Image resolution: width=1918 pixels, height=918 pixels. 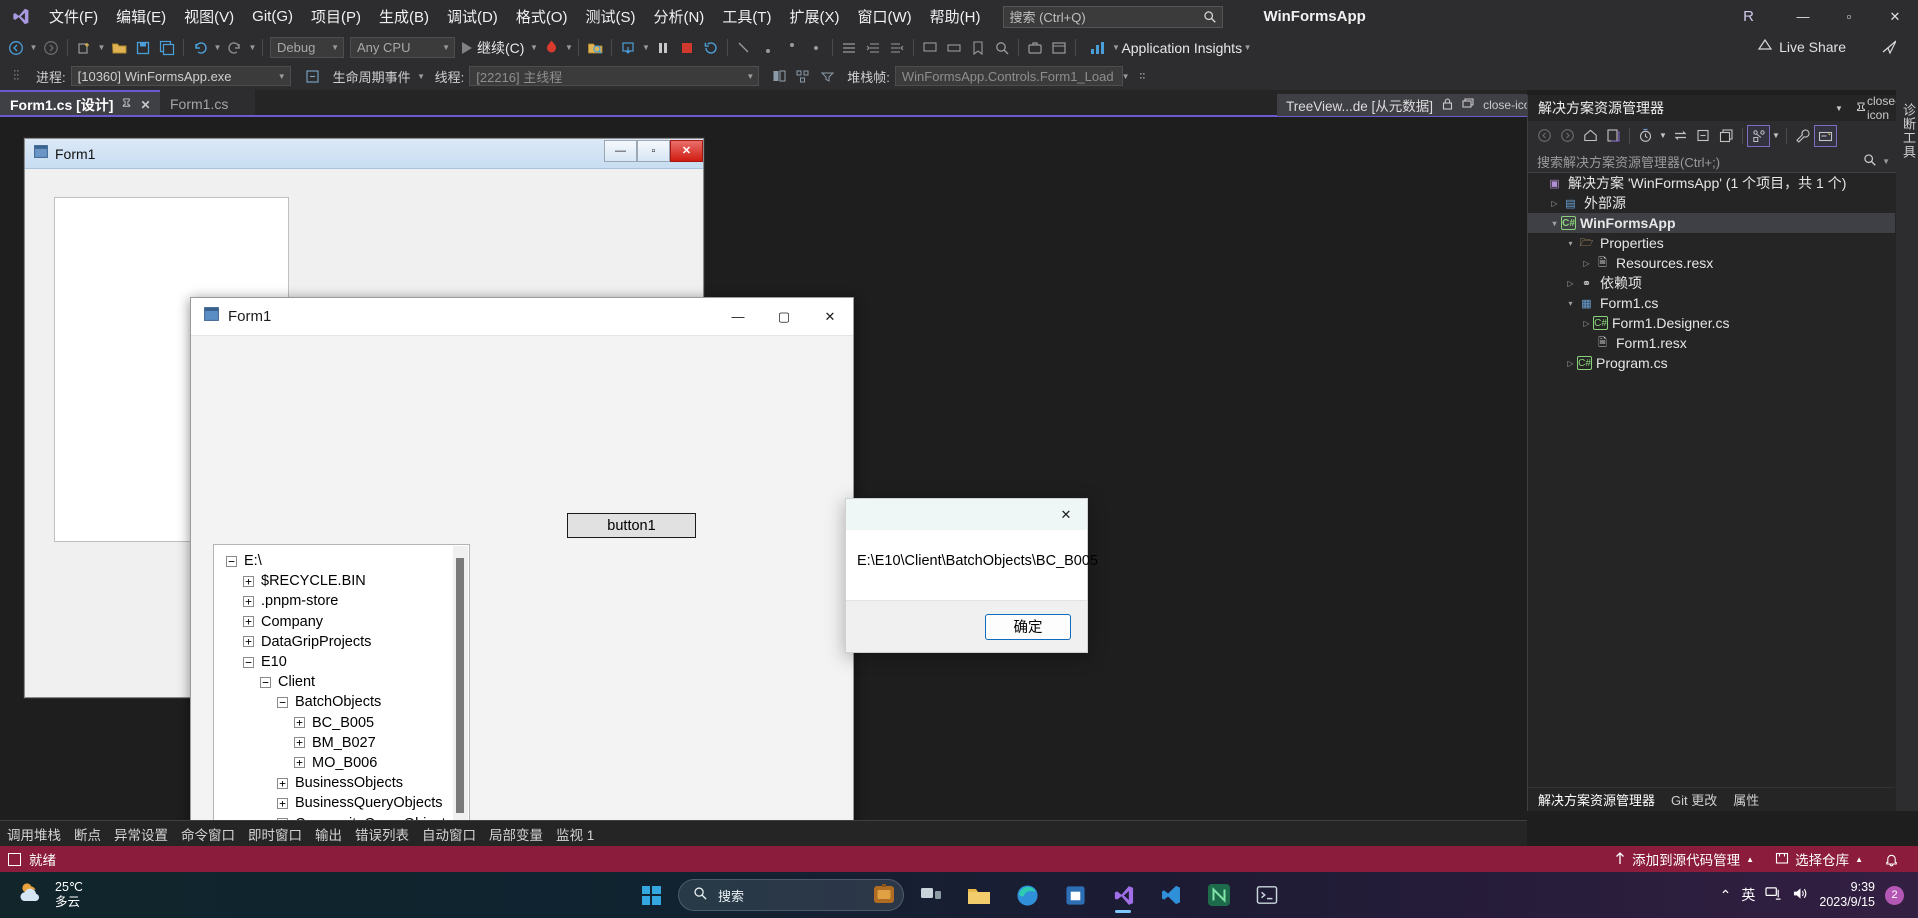 I want to click on bottom-panel-tab: 即时窗口, so click(x=275, y=834).